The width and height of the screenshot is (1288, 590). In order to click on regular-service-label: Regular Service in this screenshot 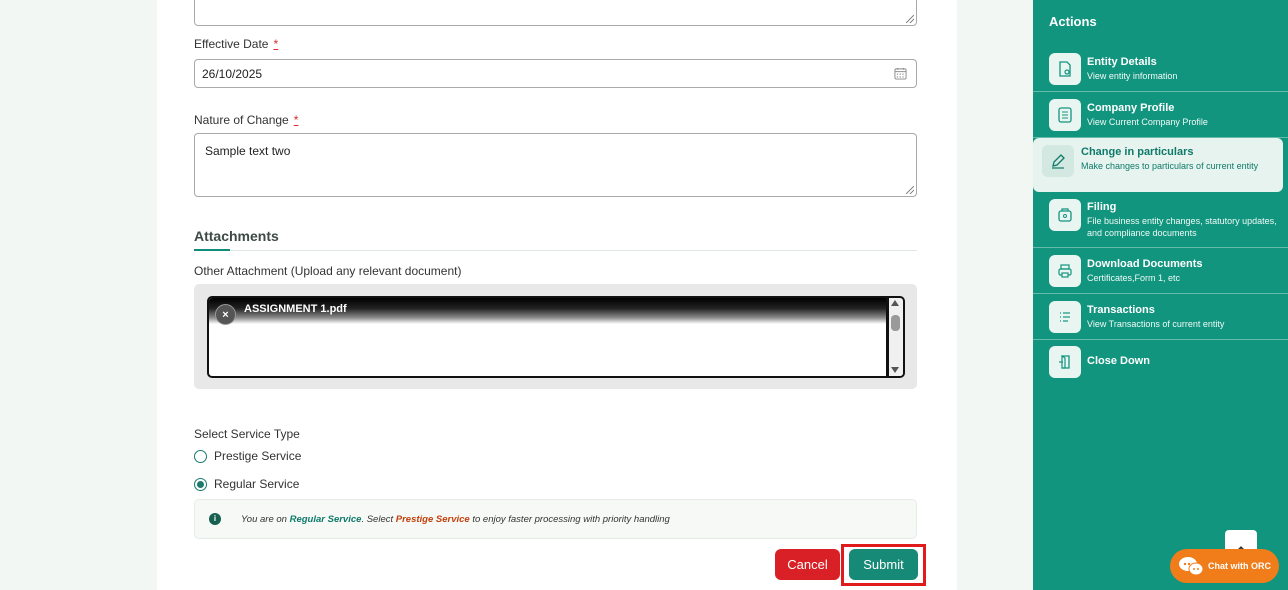, I will do `click(257, 484)`.